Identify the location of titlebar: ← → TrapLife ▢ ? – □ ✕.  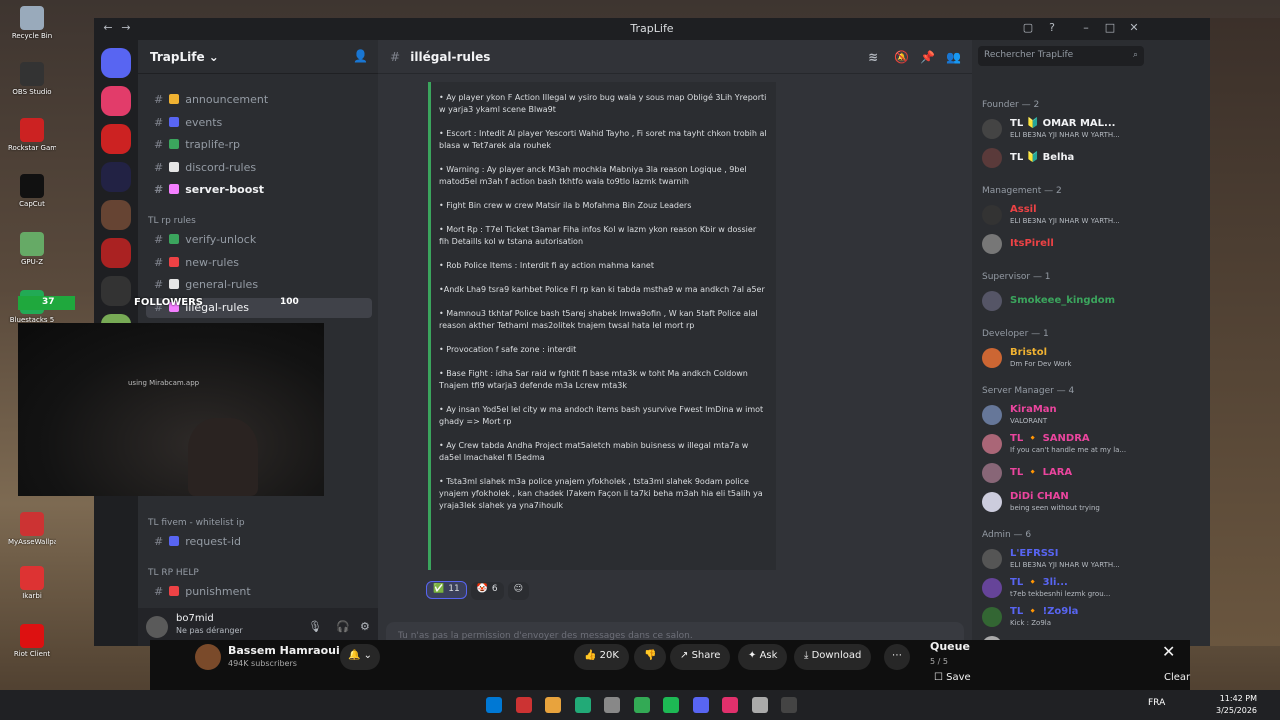
(652, 29).